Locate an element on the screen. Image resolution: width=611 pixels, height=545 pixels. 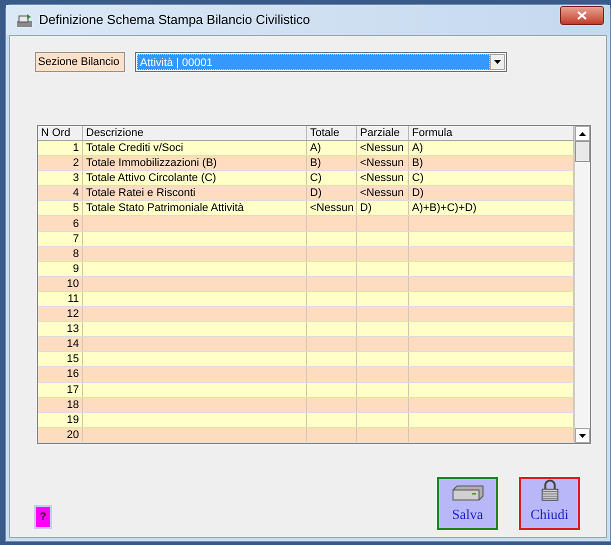
row-number: 2 is located at coordinates (75, 163).